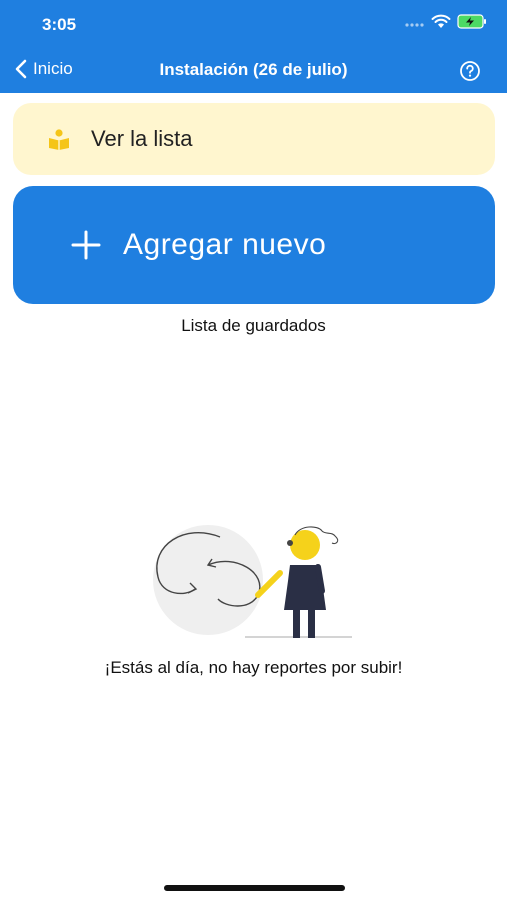 The height and width of the screenshot is (900, 507). I want to click on plus-icon, so click(86, 245).